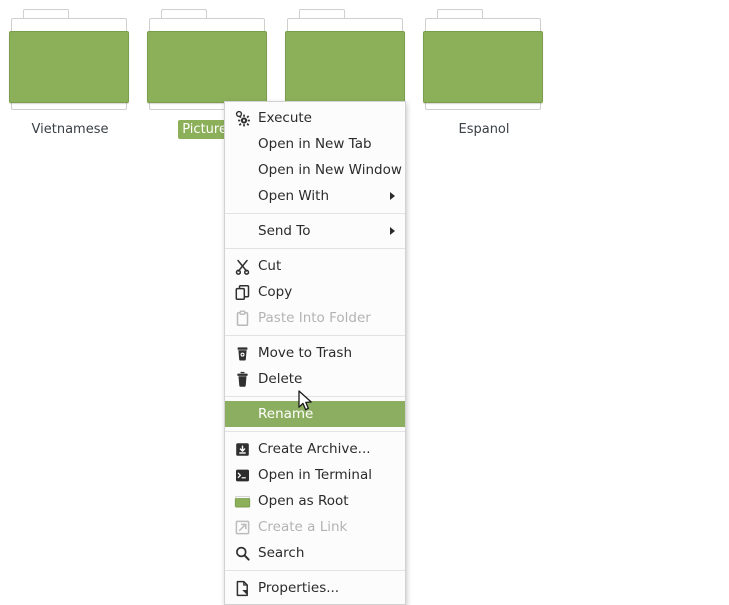  I want to click on scissors-icon, so click(242, 266).